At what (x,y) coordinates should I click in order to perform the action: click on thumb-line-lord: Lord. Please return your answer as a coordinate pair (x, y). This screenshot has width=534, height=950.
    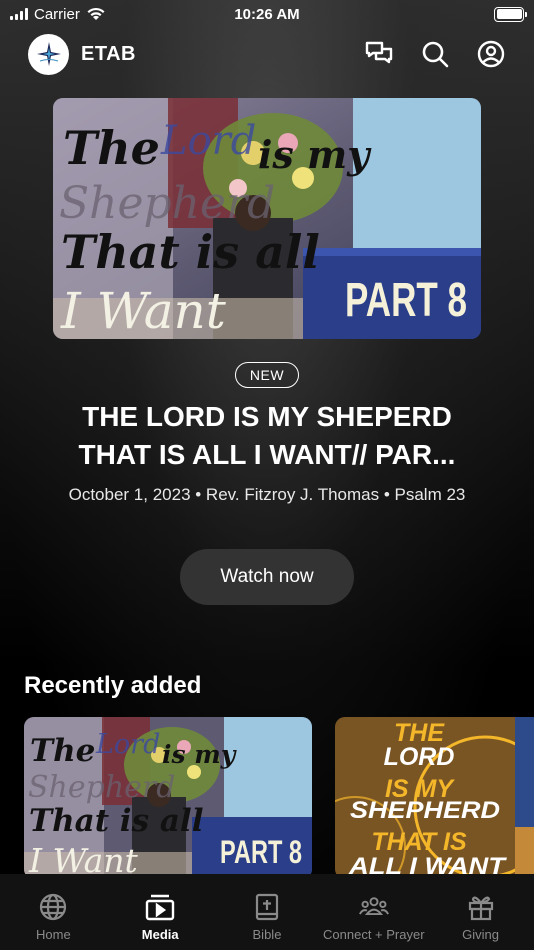
    Looking at the image, I should click on (208, 141).